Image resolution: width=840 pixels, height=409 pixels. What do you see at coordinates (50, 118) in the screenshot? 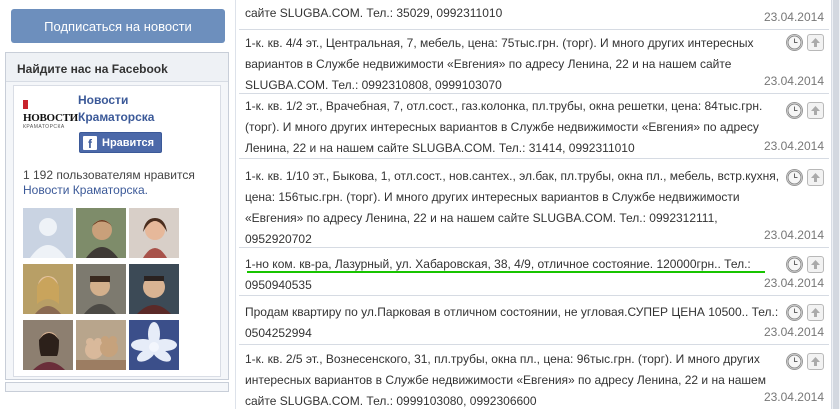
I see `logo-text: НОВОСТИ` at bounding box center [50, 118].